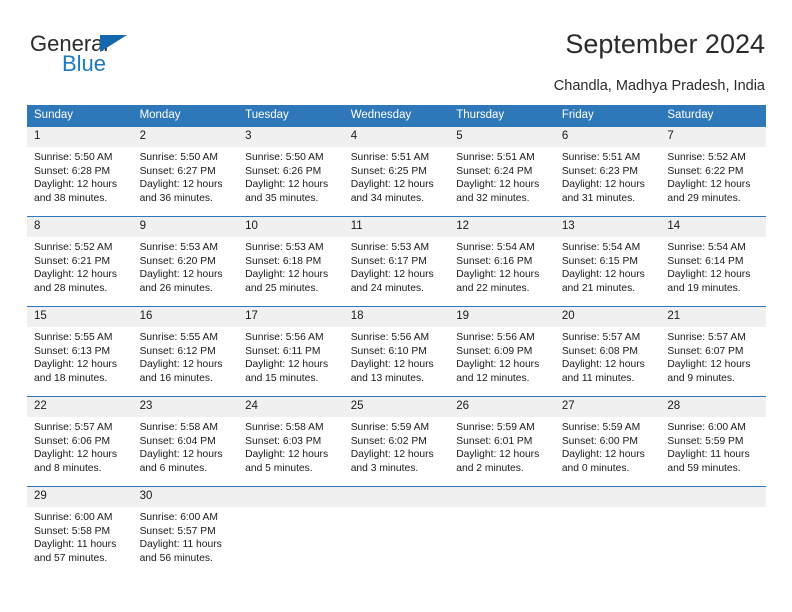 The width and height of the screenshot is (792, 612). What do you see at coordinates (599, 171) in the screenshot?
I see `sunset-text: Sunset: 6:23 PM` at bounding box center [599, 171].